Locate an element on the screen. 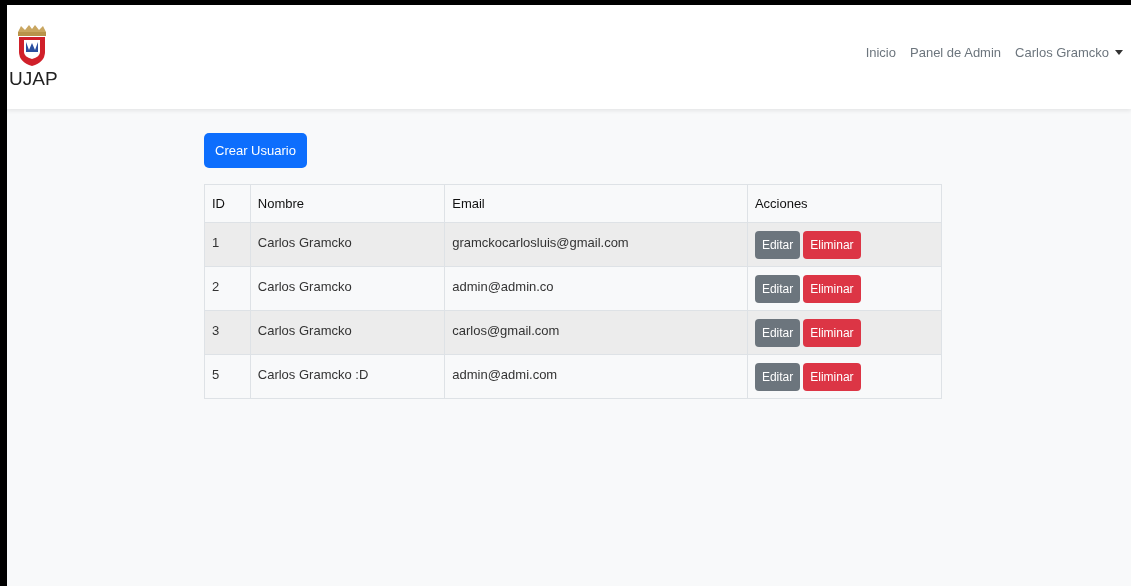  table-cell: 1 is located at coordinates (227, 244).